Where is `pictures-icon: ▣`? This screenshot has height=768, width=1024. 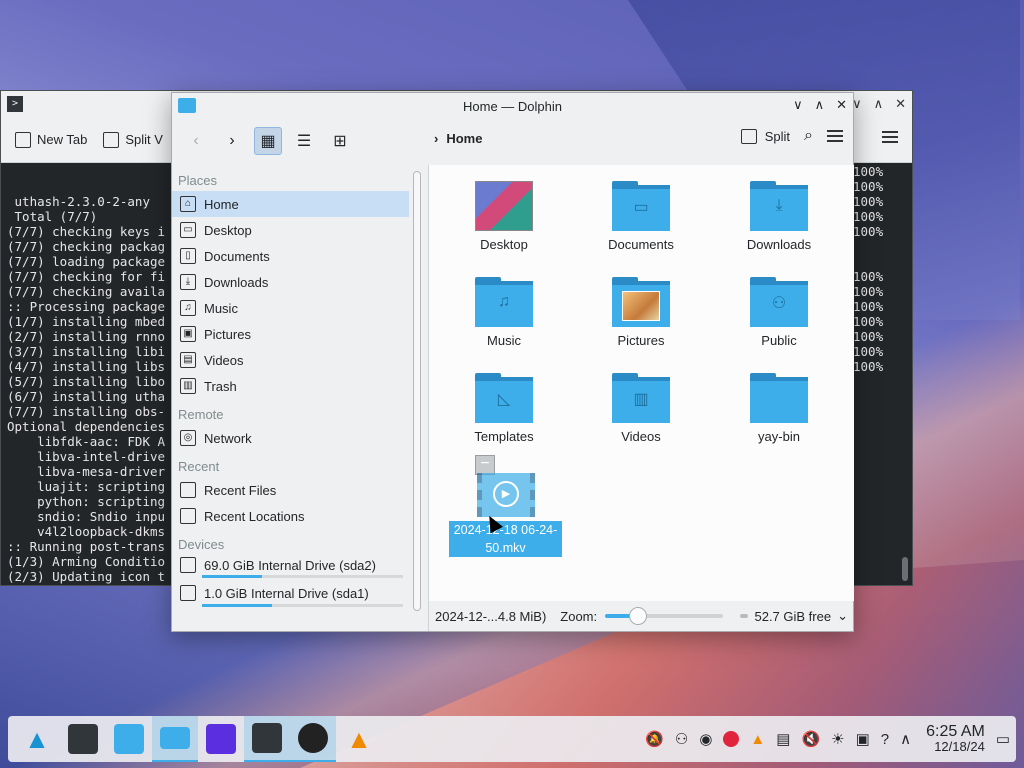
pictures-icon: ▣ is located at coordinates (188, 334).